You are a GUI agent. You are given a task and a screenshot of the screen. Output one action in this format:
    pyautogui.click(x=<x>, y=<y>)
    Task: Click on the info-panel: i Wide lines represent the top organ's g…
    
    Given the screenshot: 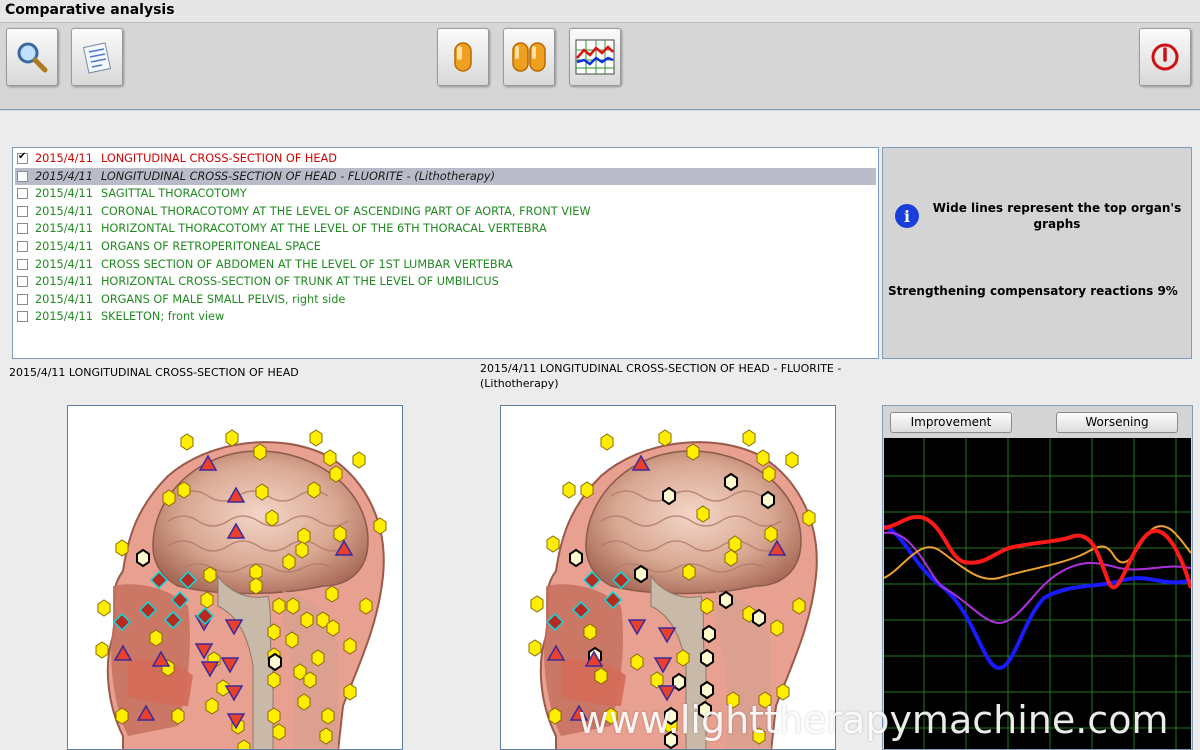 What is the action you would take?
    pyautogui.click(x=1037, y=253)
    